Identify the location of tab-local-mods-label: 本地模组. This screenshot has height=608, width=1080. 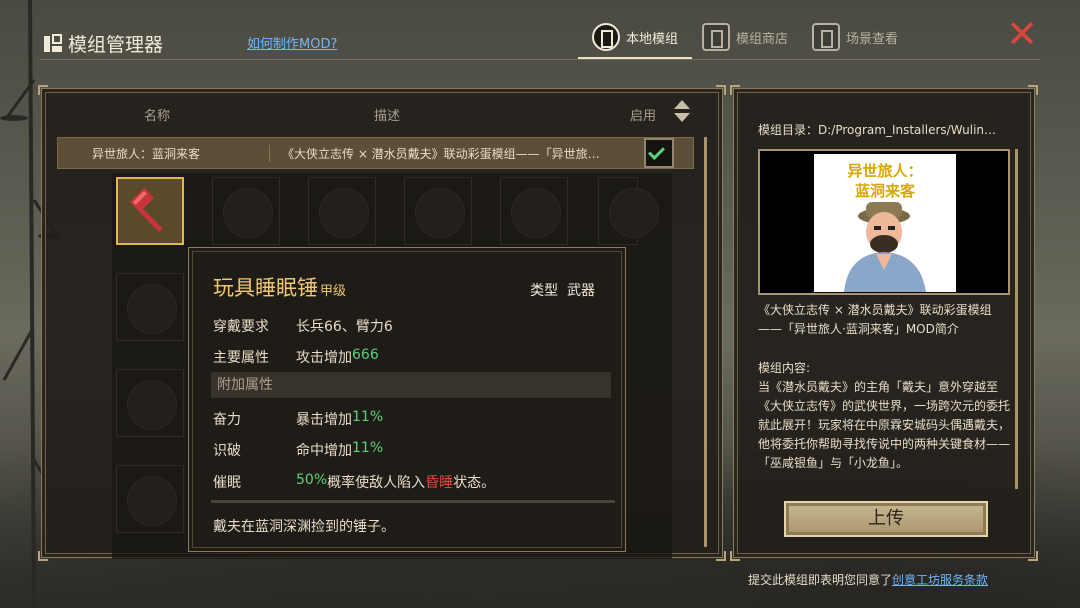
(652, 39).